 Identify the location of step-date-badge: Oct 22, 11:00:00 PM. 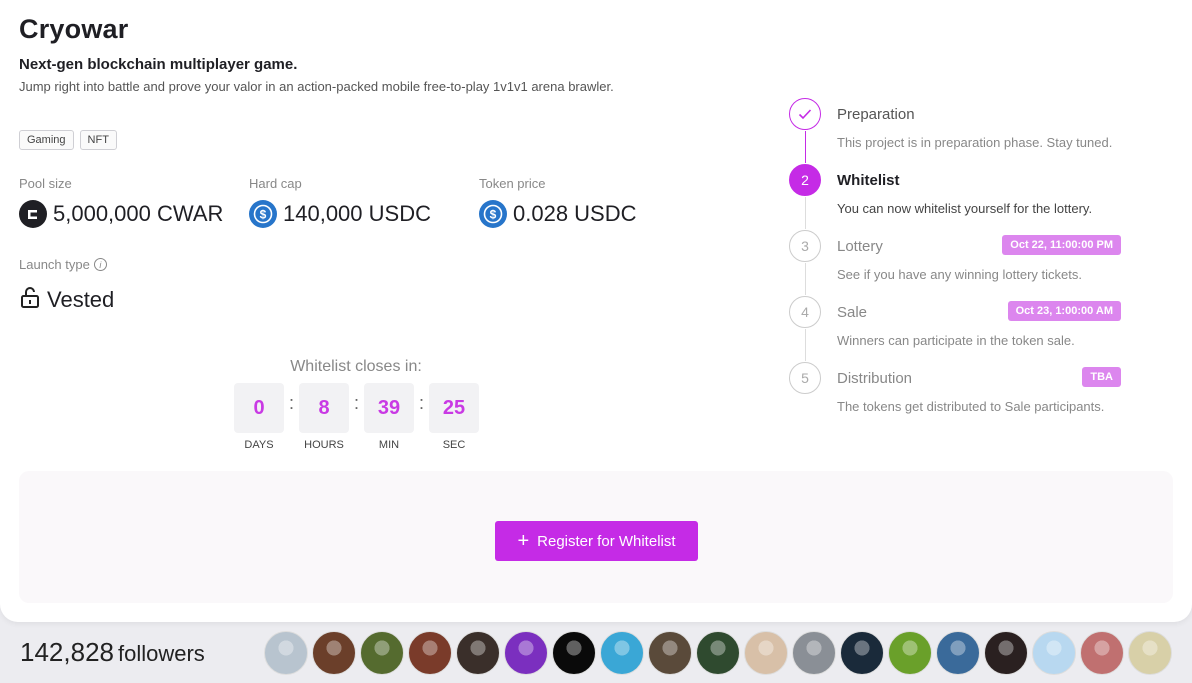
(1061, 245).